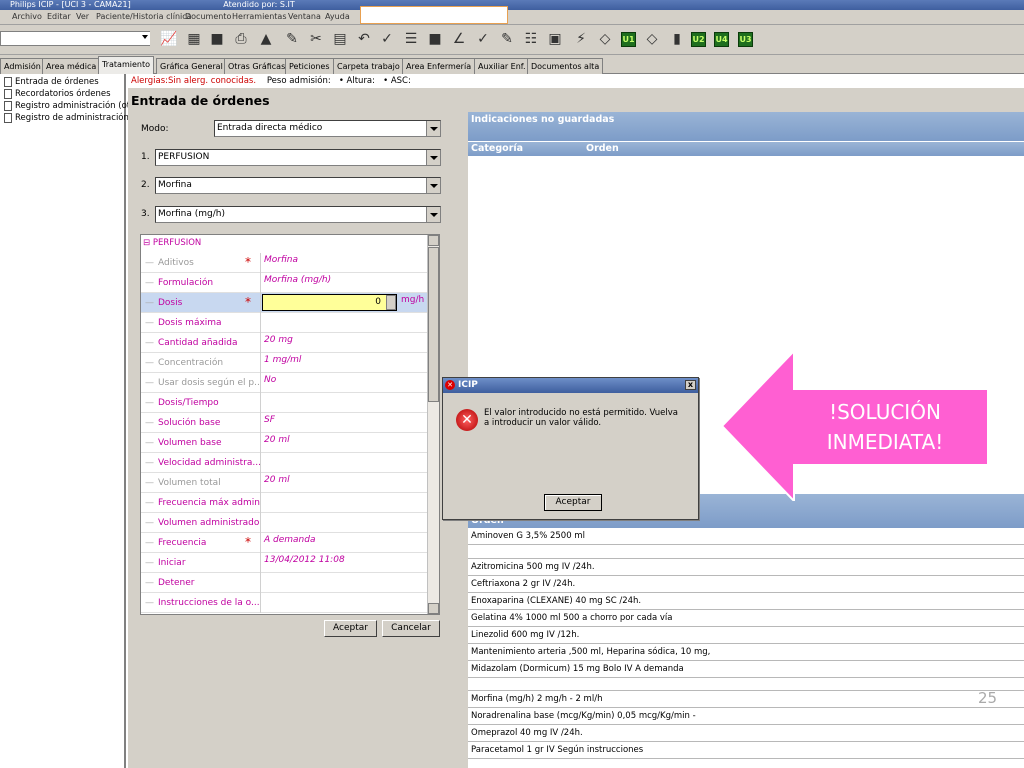 Image resolution: width=1024 pixels, height=768 pixels. I want to click on note-icon: ✎, so click(507, 39).